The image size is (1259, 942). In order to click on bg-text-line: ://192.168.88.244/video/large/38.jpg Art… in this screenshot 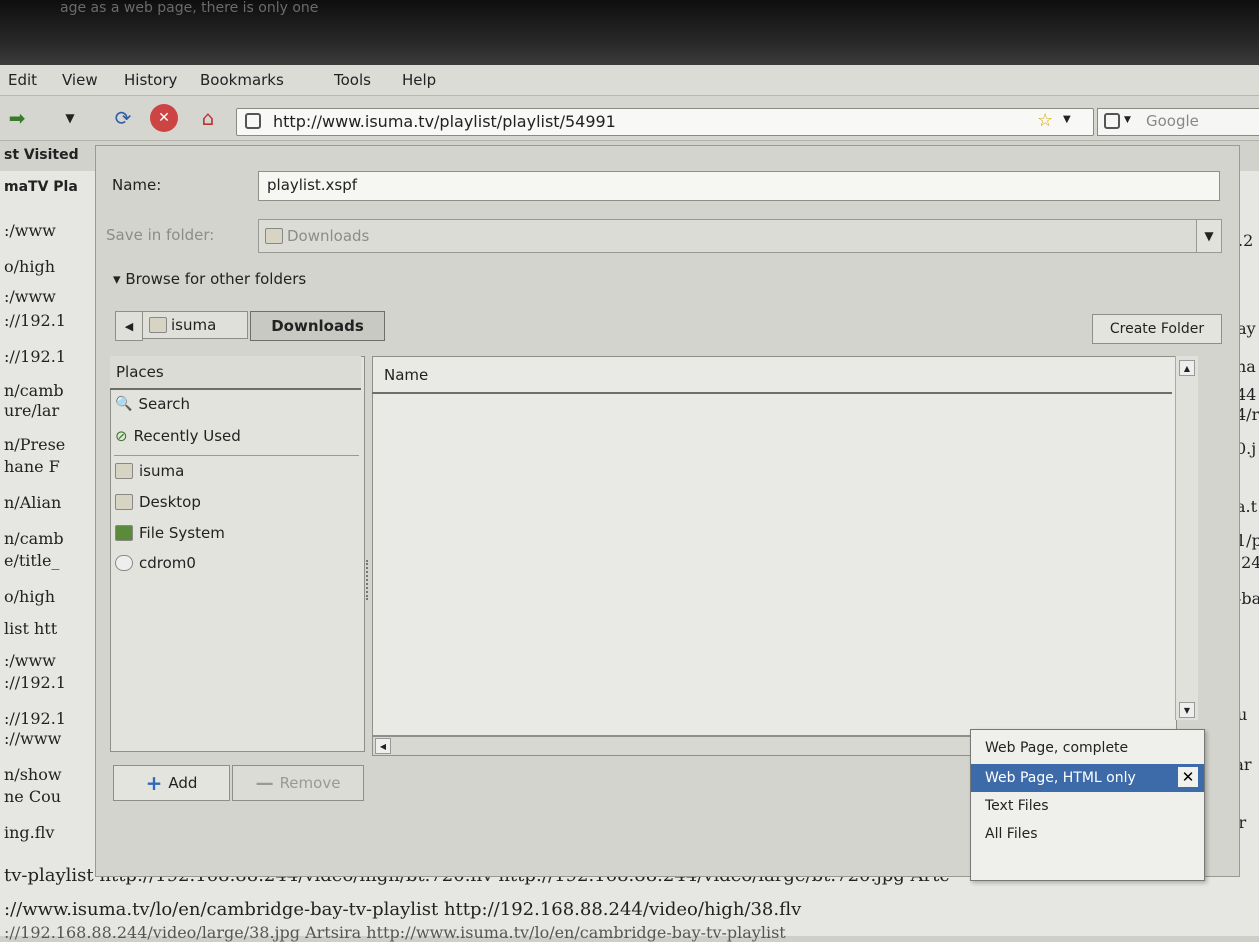, I will do `click(395, 932)`.